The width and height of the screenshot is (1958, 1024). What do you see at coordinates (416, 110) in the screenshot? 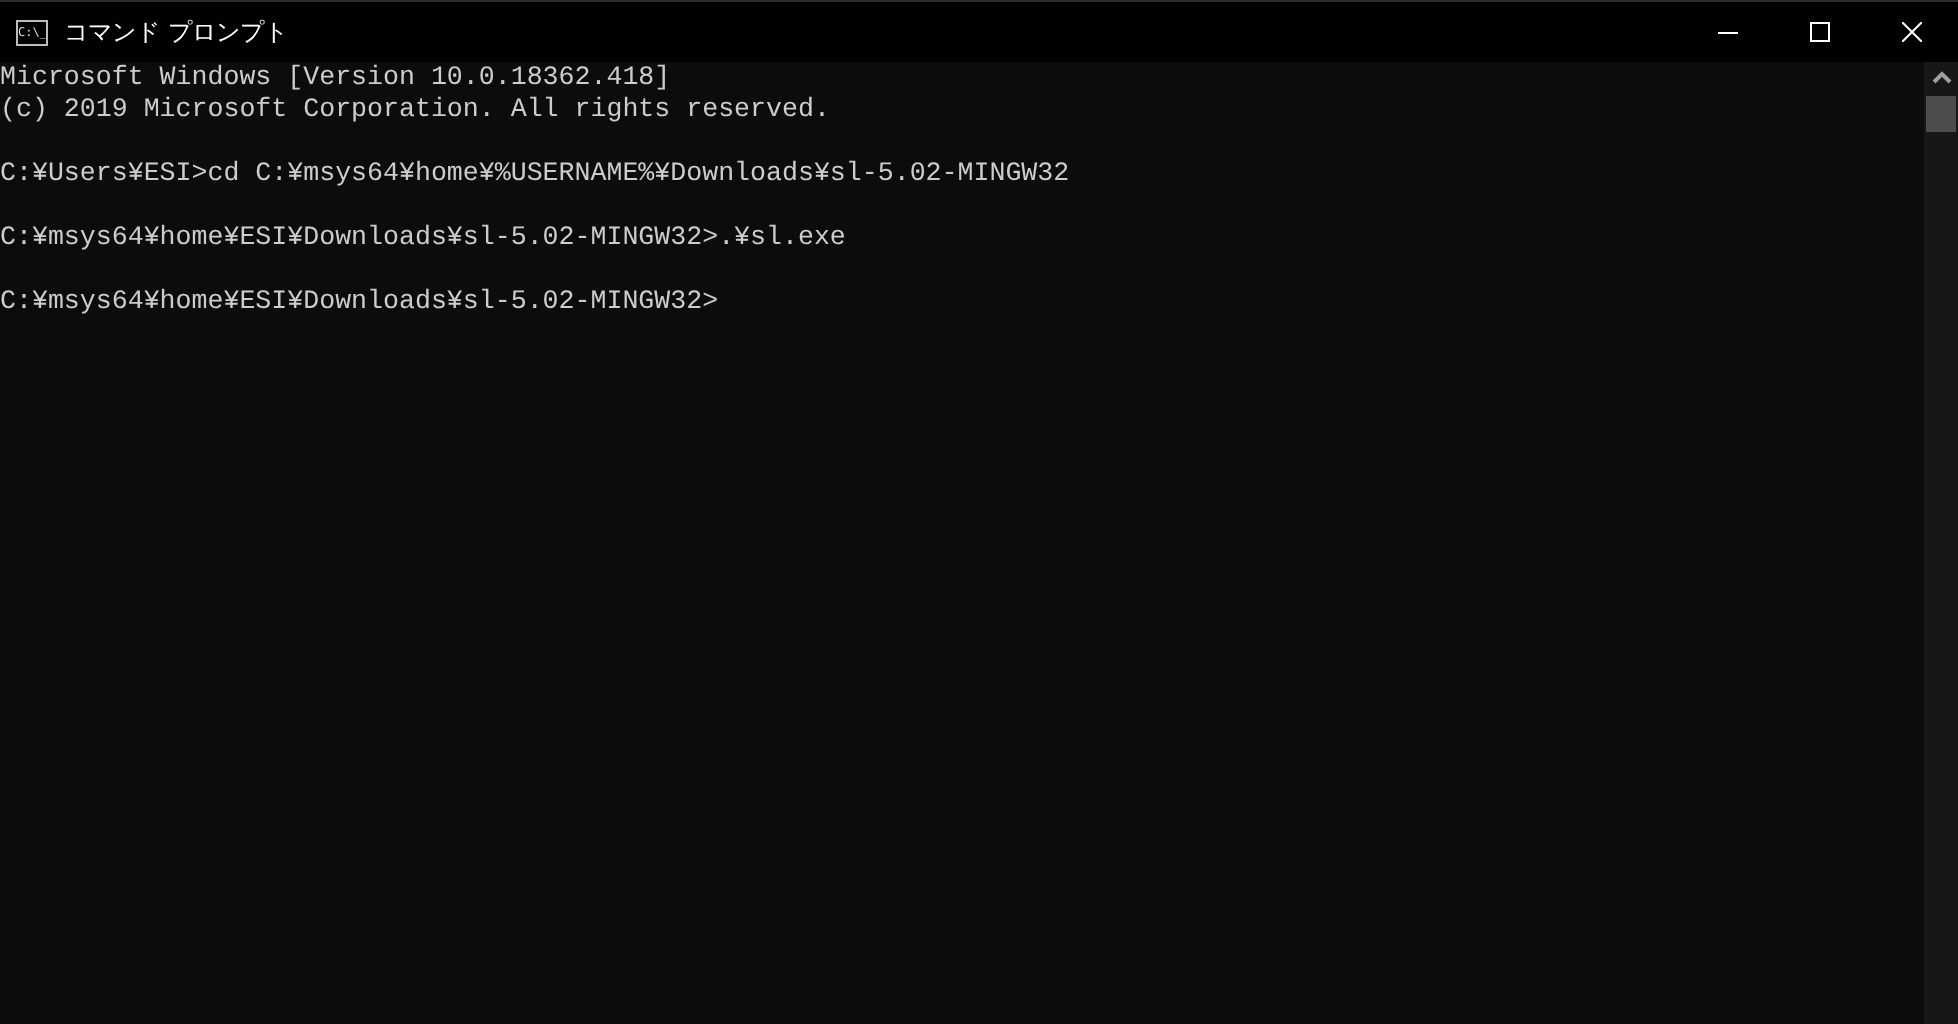
I see `console-line: (c) 2019 Microsoft Corporation. All rights reserved.` at bounding box center [416, 110].